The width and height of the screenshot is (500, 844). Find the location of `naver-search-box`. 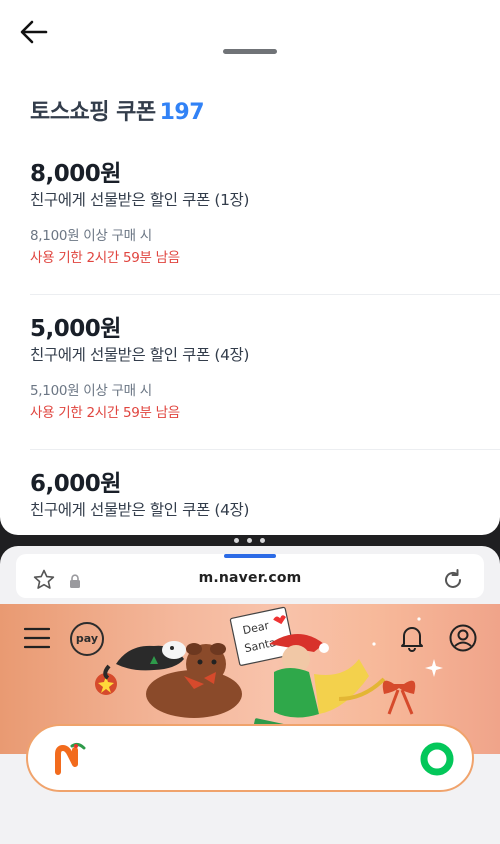

naver-search-box is located at coordinates (250, 758).